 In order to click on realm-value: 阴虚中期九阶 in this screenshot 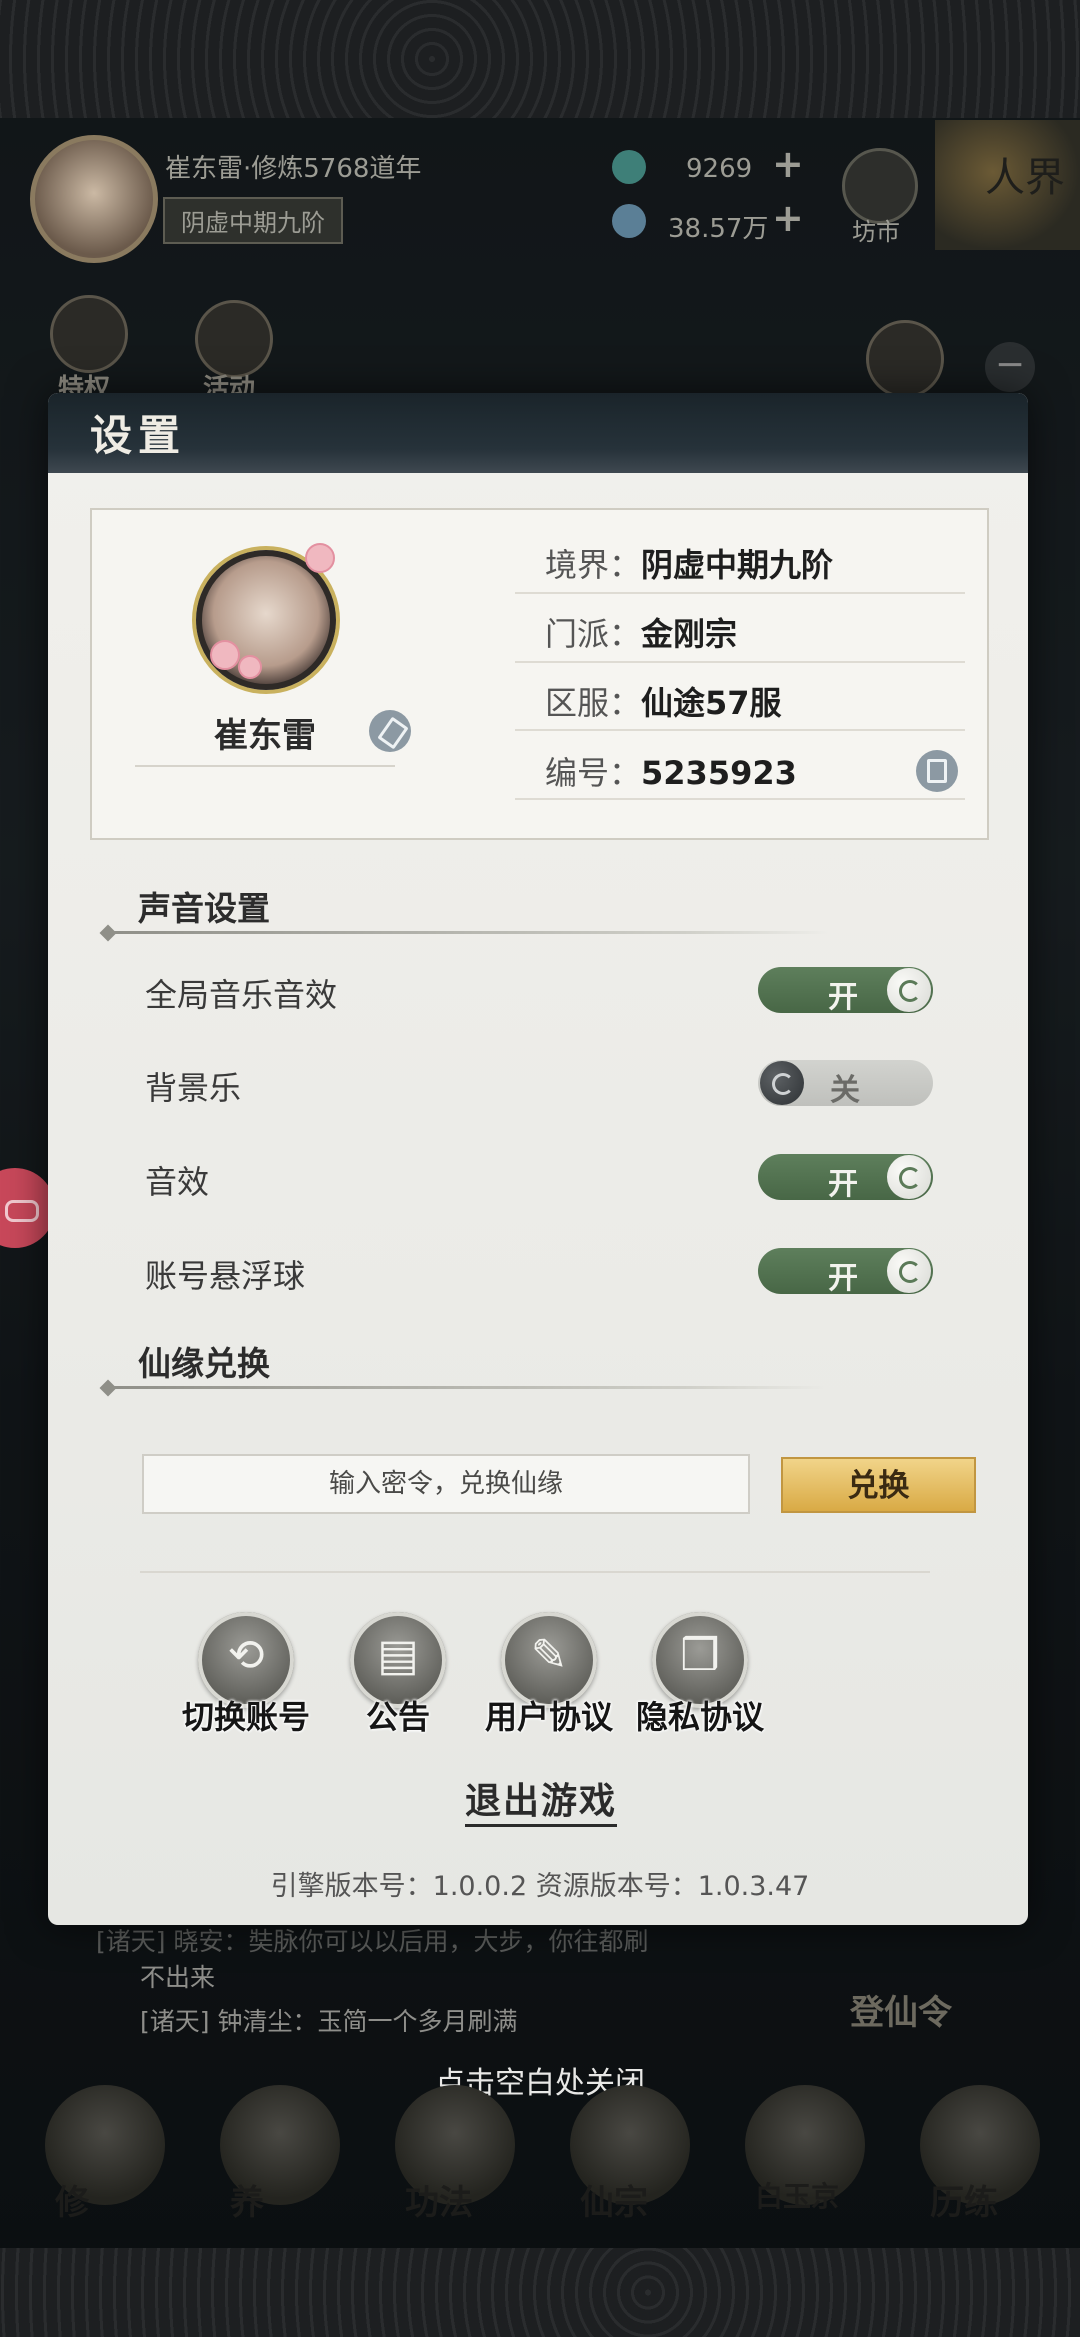, I will do `click(737, 565)`.